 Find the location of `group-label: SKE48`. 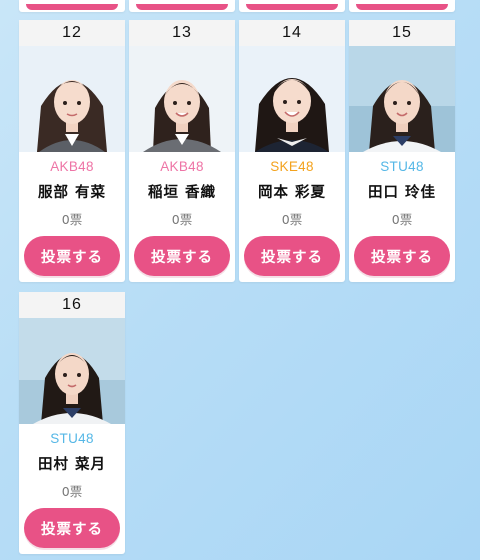

group-label: SKE48 is located at coordinates (292, 166).